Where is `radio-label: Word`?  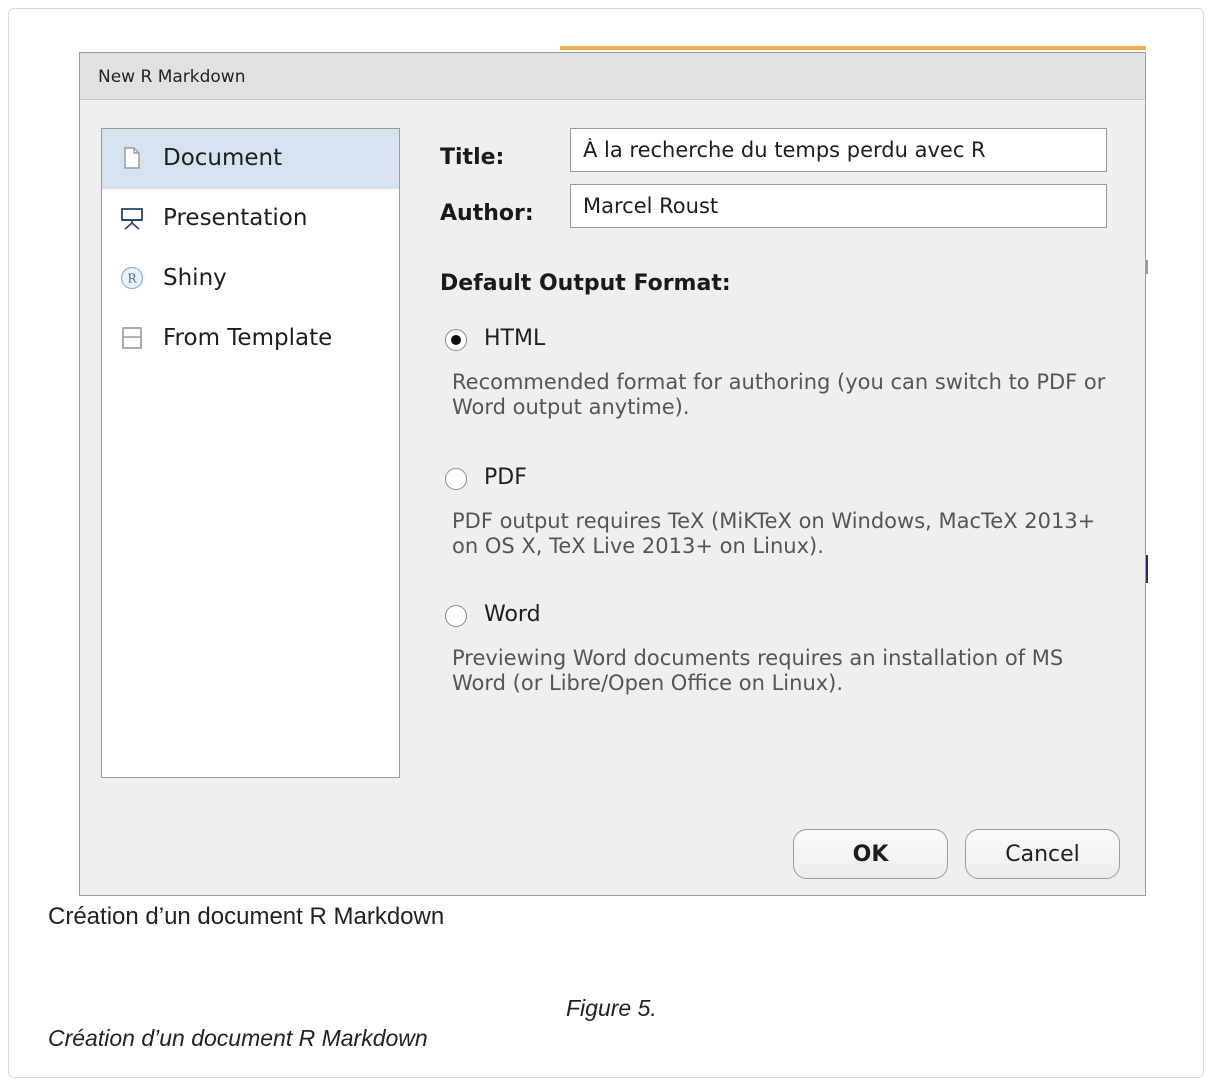
radio-label: Word is located at coordinates (512, 614).